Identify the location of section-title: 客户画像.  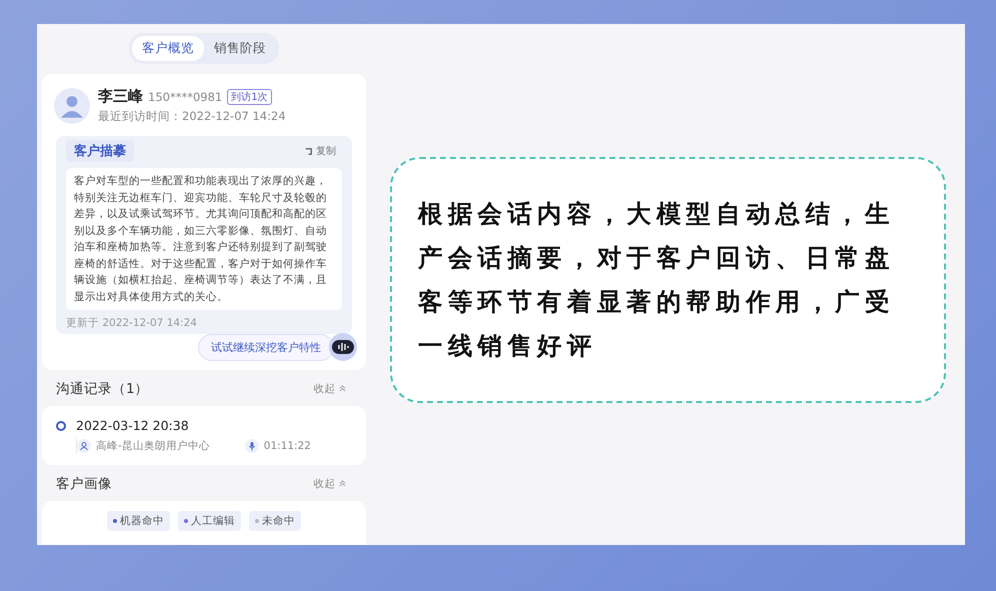
(84, 484).